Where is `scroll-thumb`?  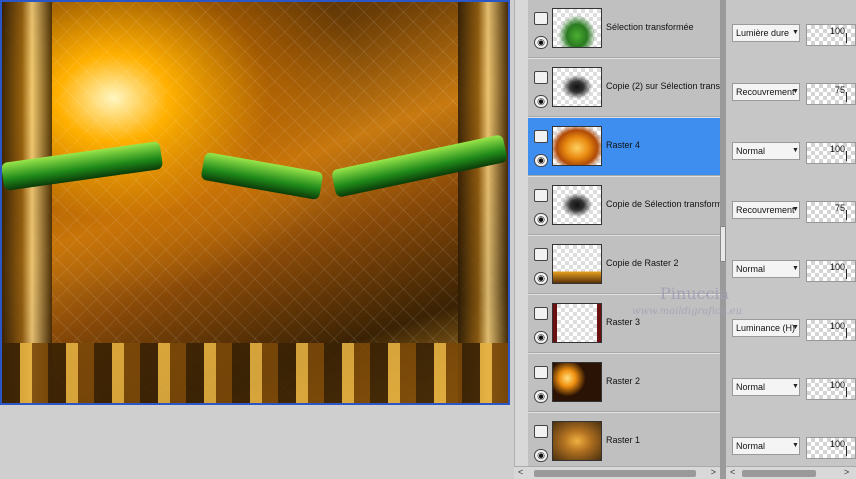 scroll-thumb is located at coordinates (615, 473).